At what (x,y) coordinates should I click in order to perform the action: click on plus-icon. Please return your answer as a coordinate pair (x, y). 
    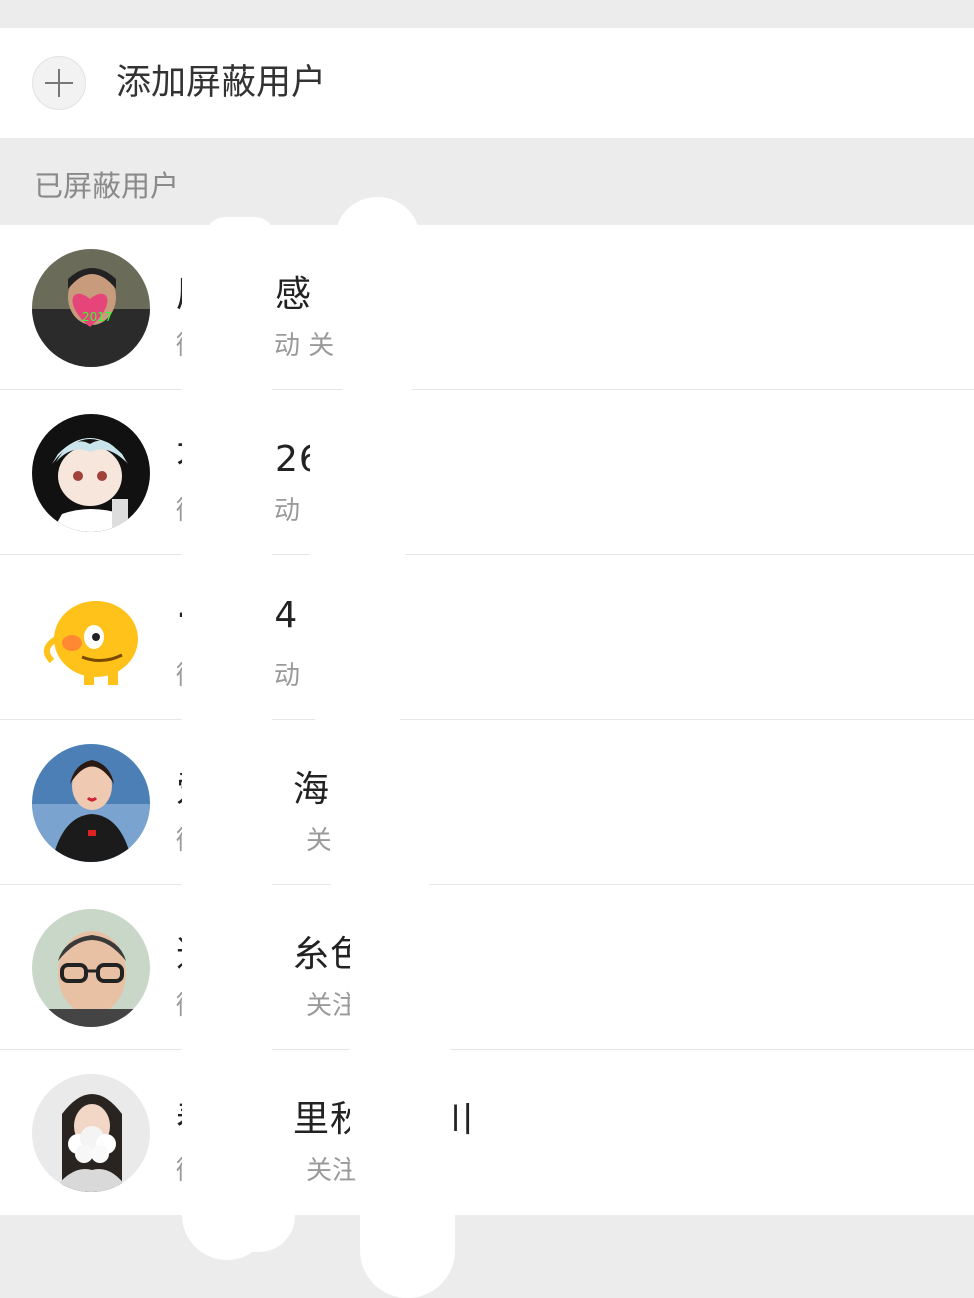
    Looking at the image, I should click on (59, 83).